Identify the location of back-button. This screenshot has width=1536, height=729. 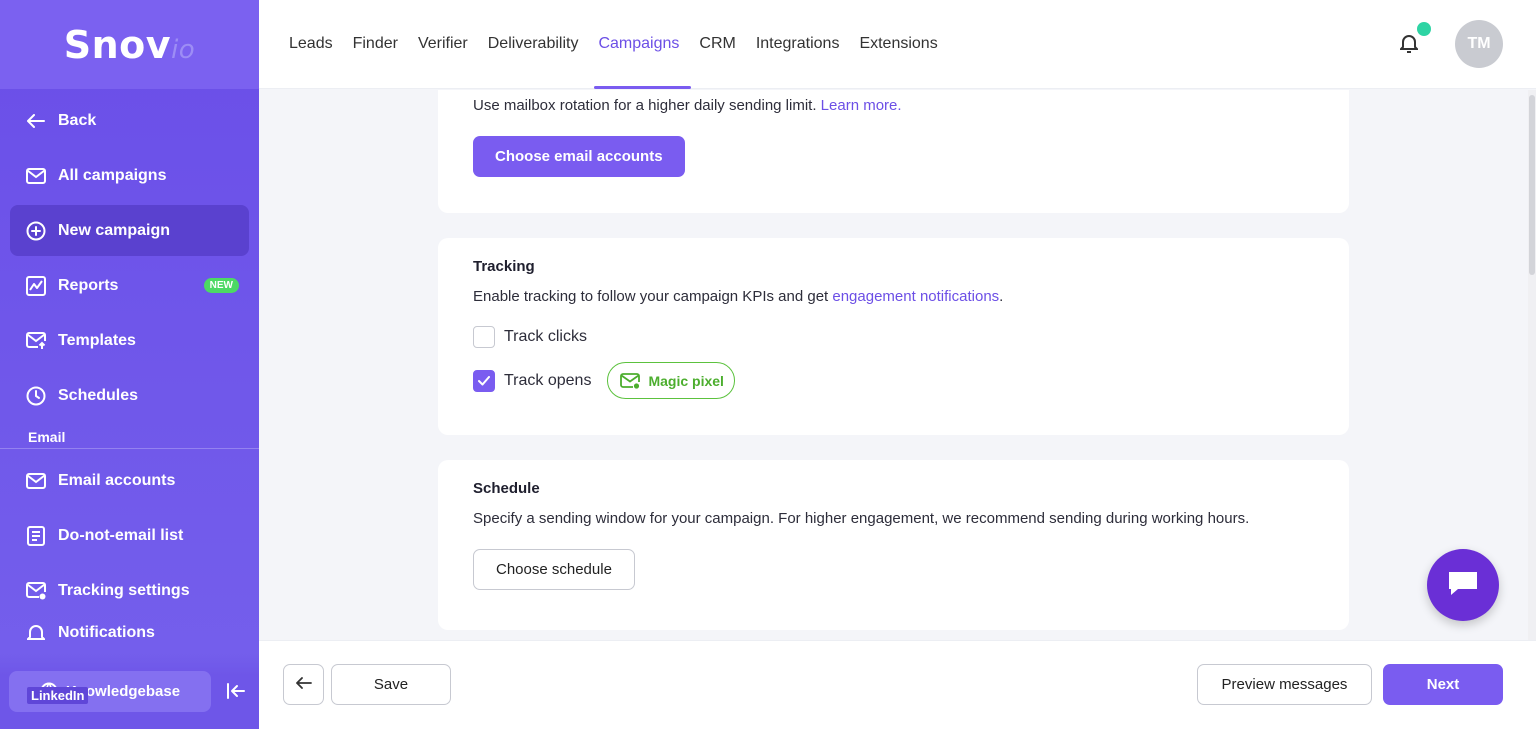
(303, 684).